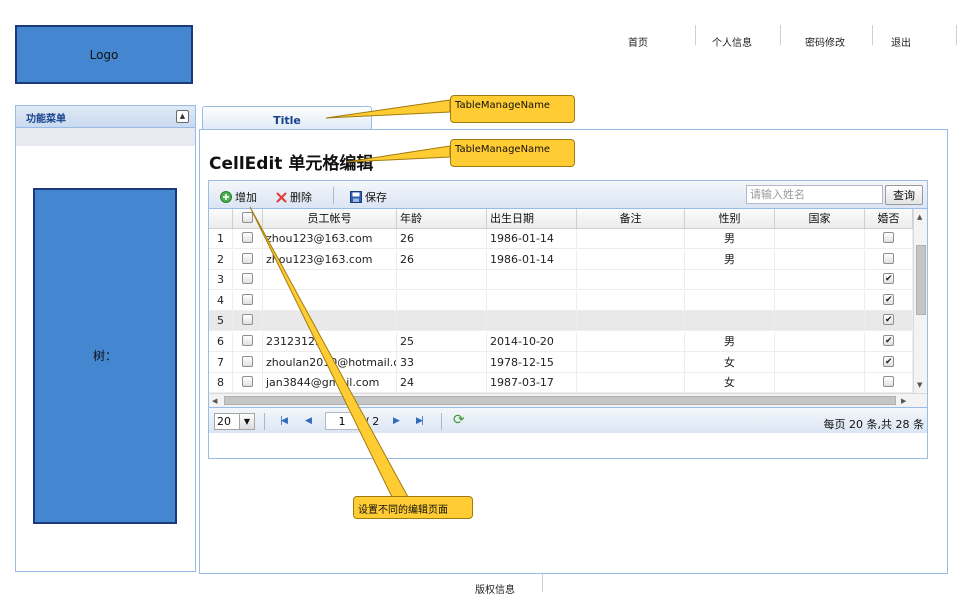 This screenshot has height=600, width=960. Describe the element at coordinates (631, 219) in the screenshot. I see `column-header-note: 备注` at that location.